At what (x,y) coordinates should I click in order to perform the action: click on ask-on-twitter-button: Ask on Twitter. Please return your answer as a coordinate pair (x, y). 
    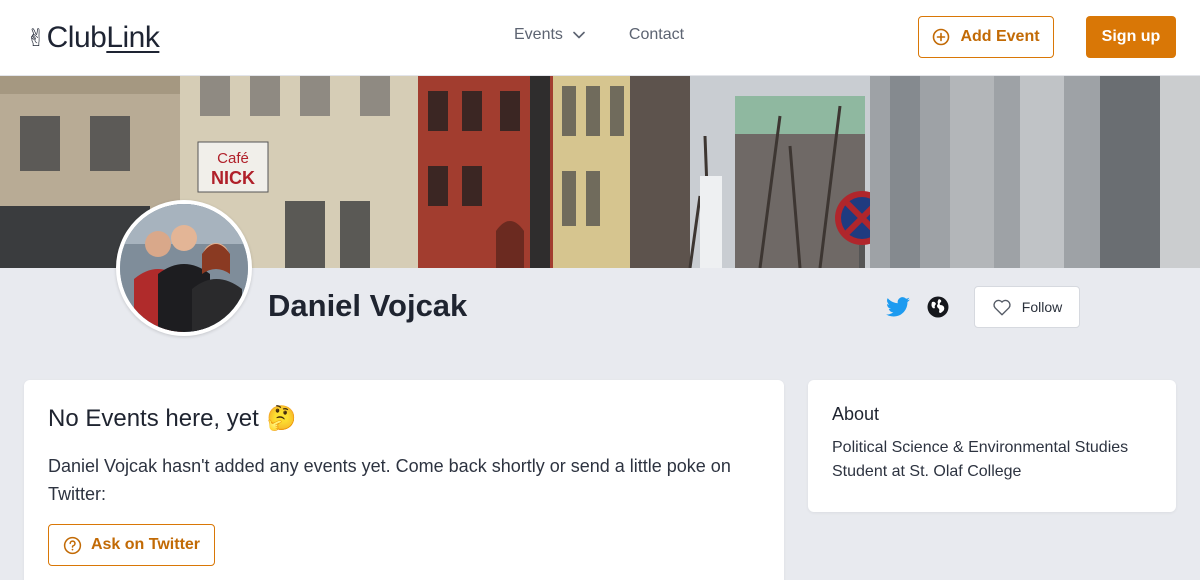
    Looking at the image, I should click on (131, 545).